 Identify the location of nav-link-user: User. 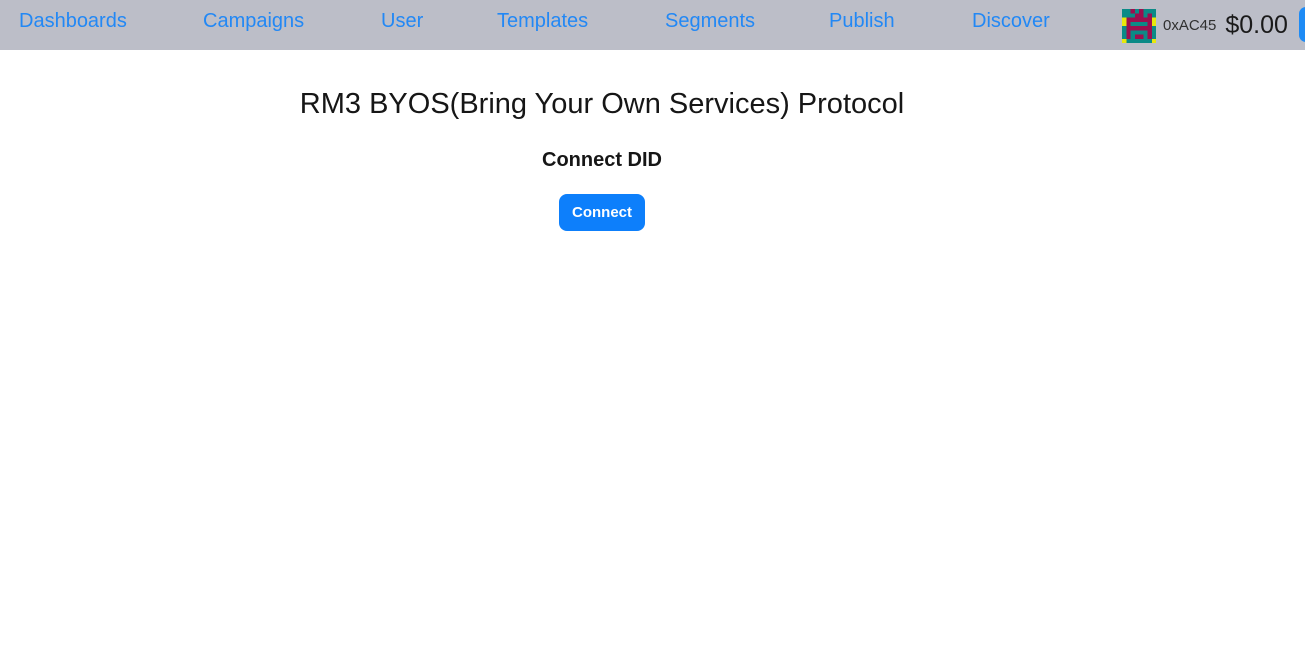
(402, 21).